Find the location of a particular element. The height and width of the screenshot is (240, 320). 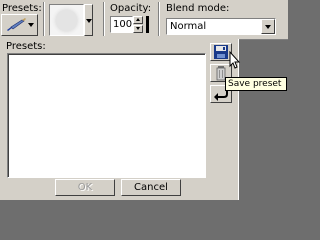

brush-tip-dropdown is located at coordinates (88, 20).